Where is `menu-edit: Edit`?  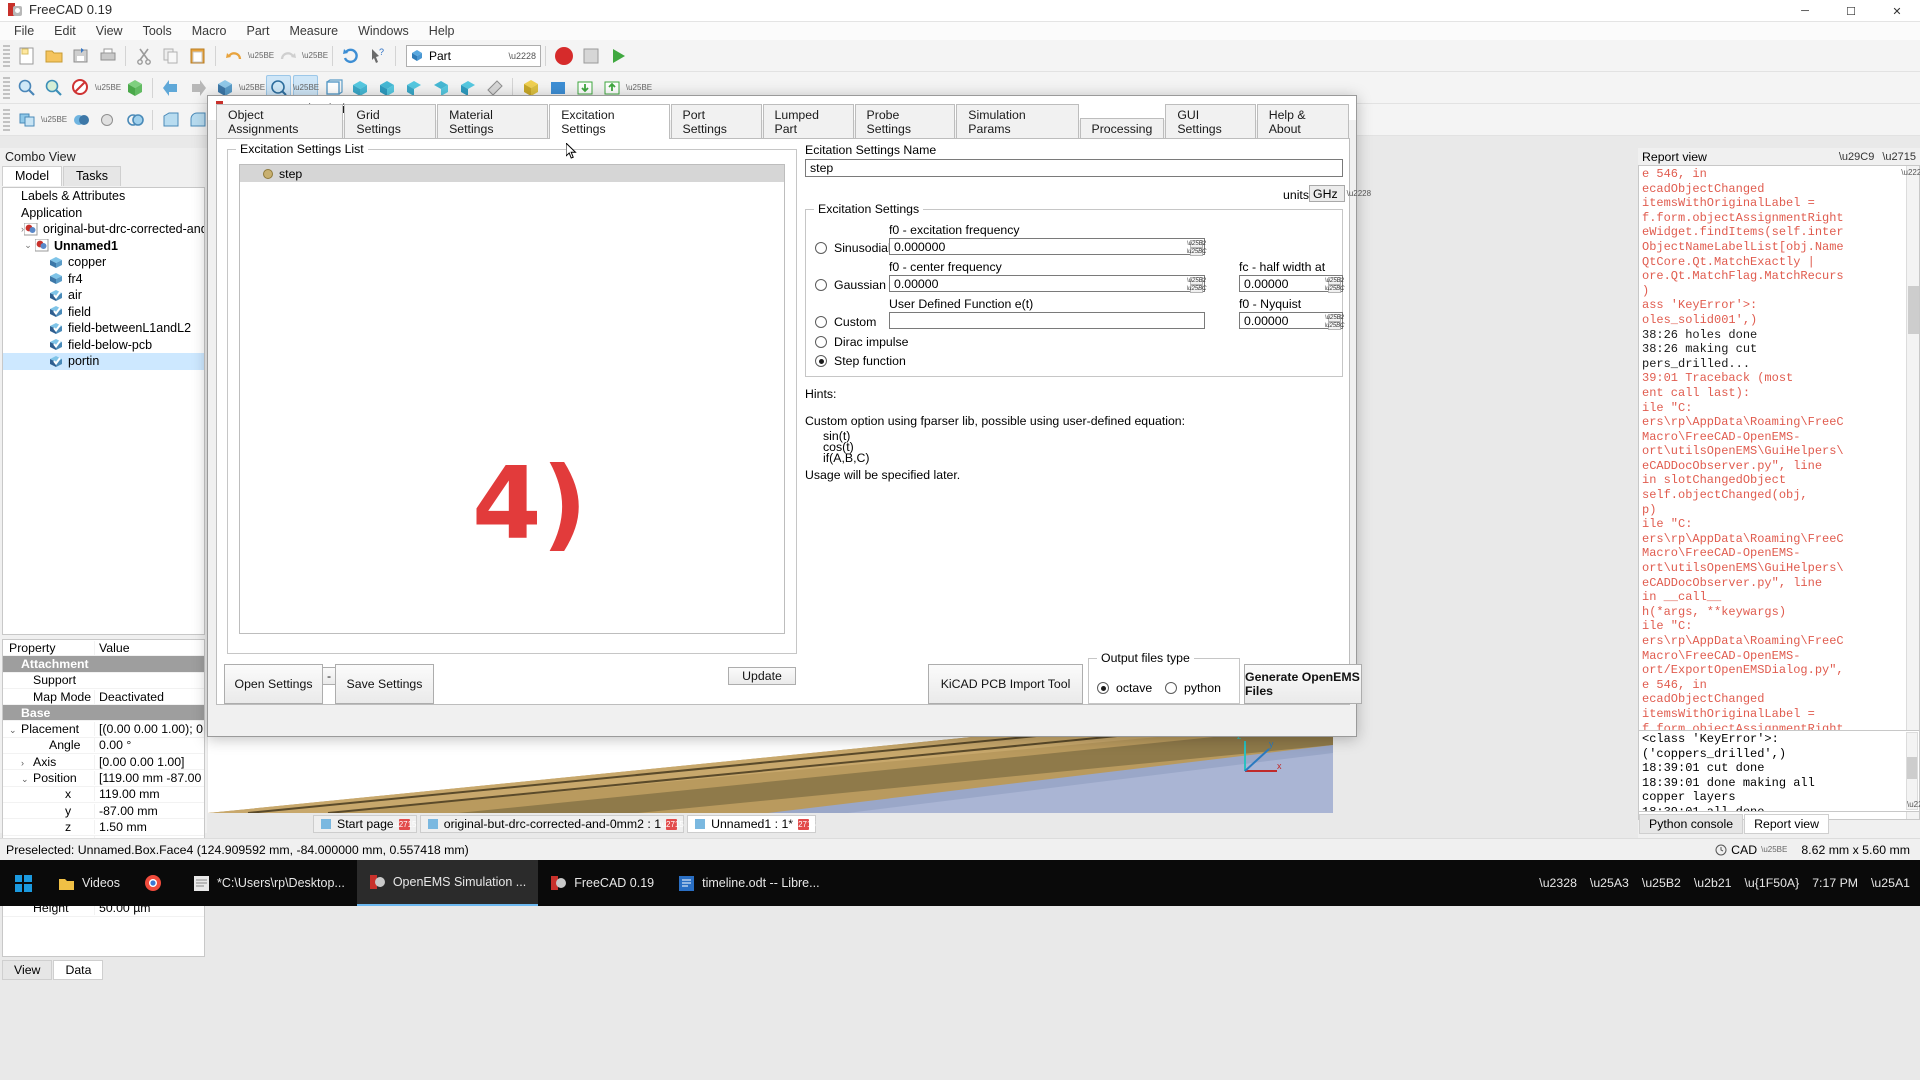 menu-edit: Edit is located at coordinates (65, 31).